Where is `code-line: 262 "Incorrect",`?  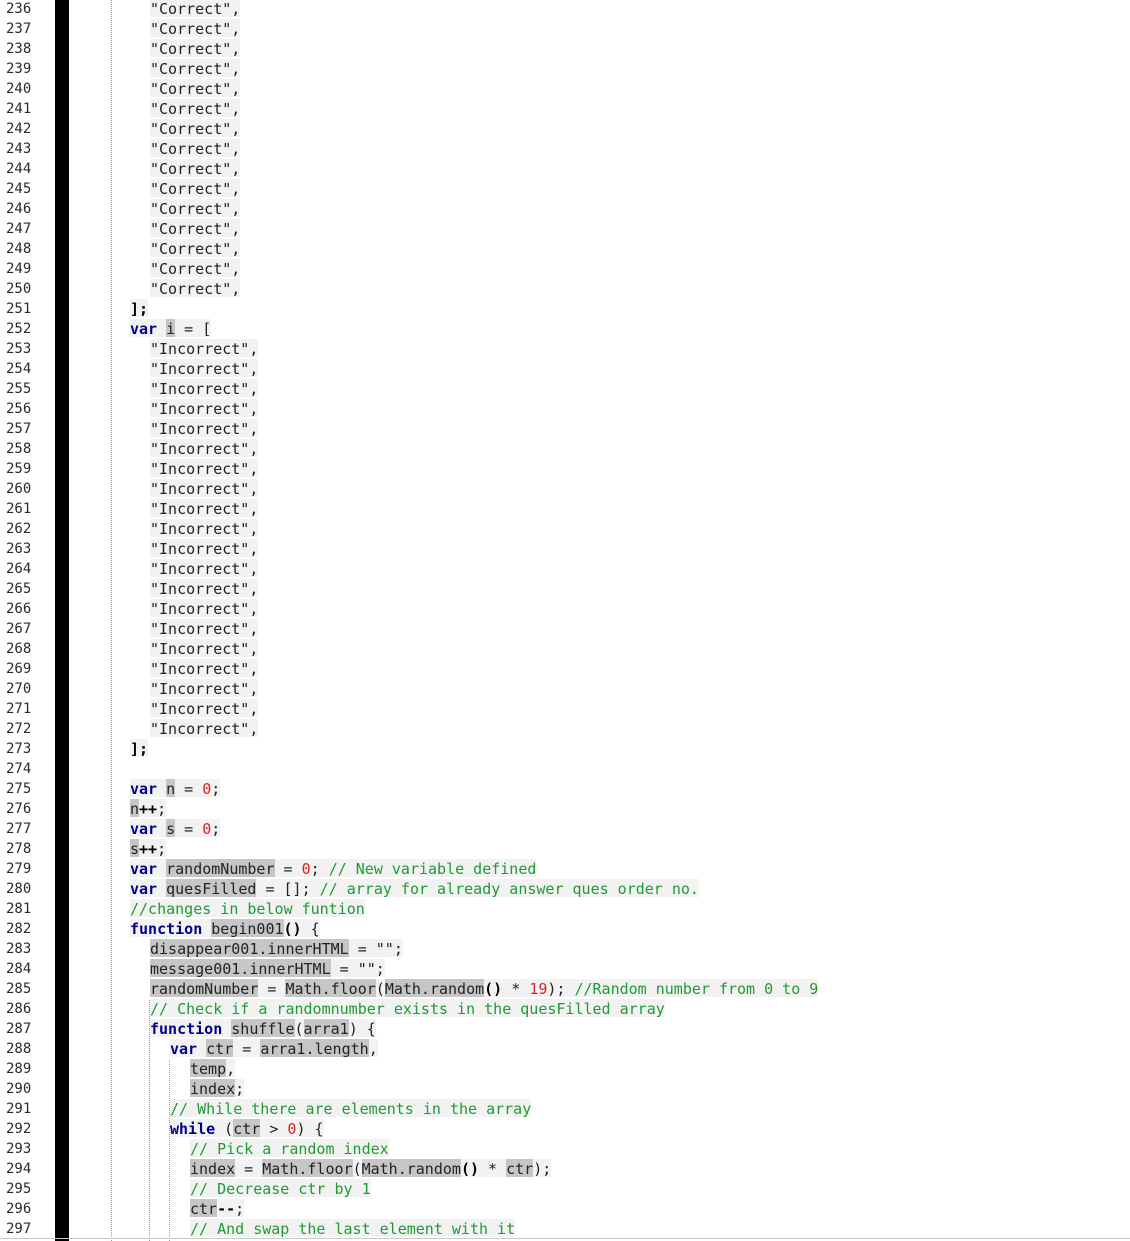 code-line: 262 "Incorrect", is located at coordinates (565, 529).